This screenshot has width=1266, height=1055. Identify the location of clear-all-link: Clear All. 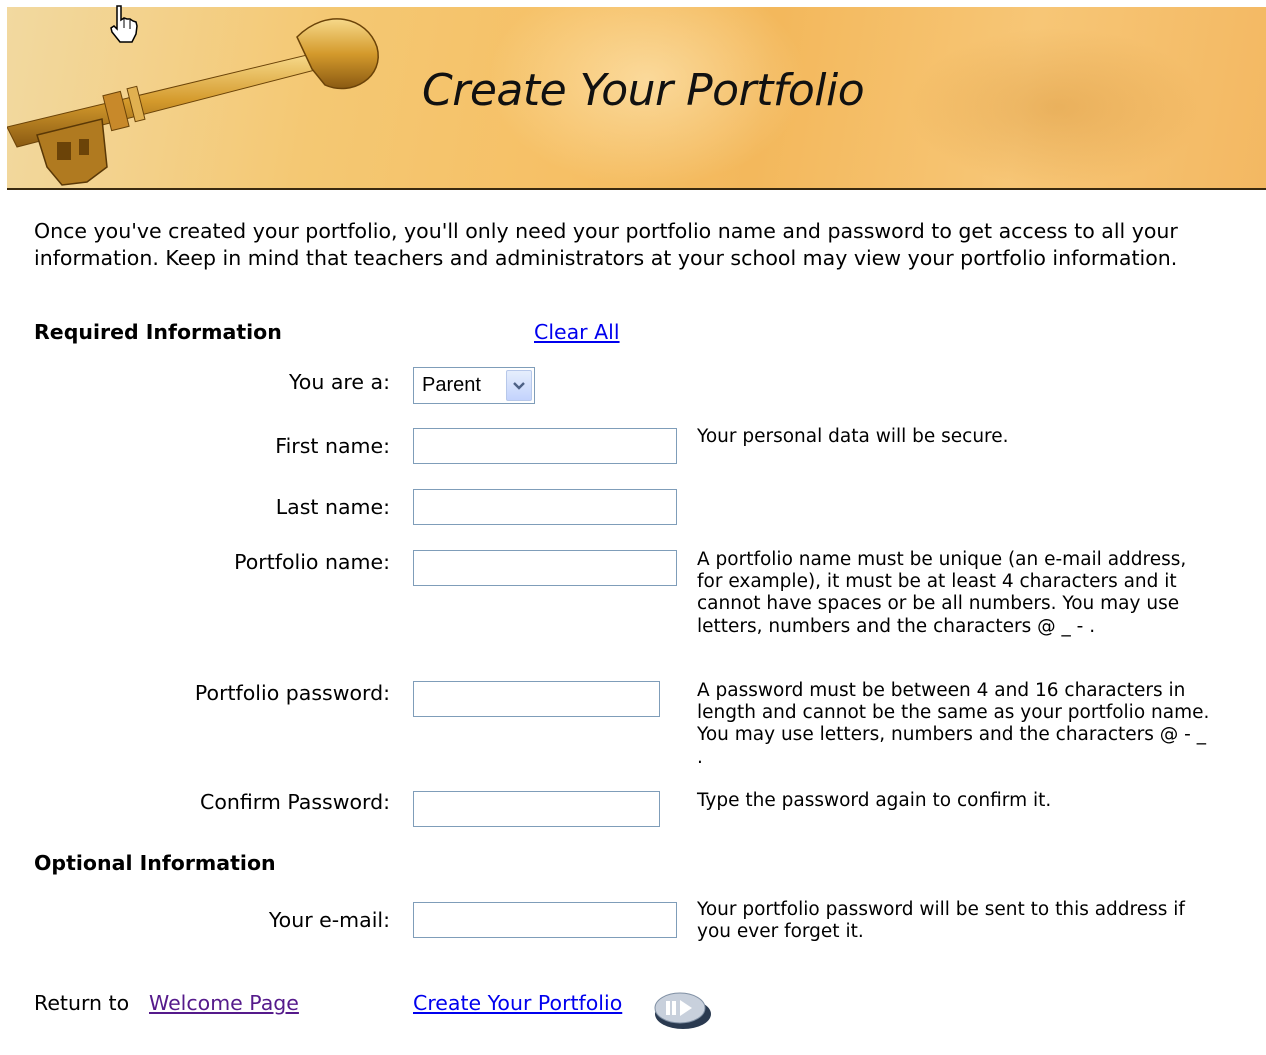
(577, 332).